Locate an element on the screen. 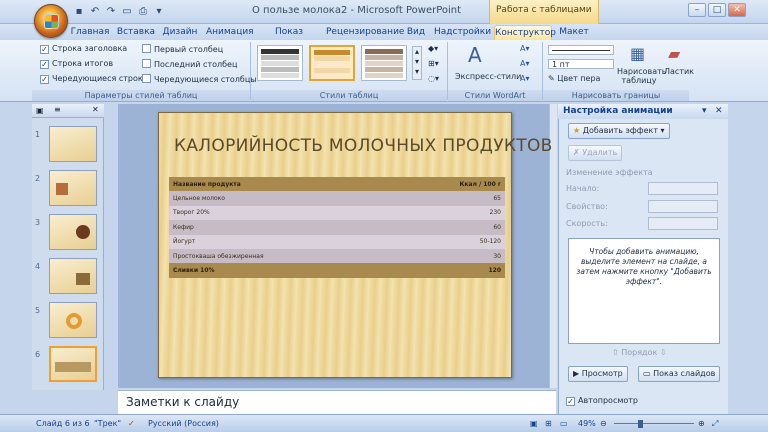 The image size is (768, 432). print-icon: ⎙ is located at coordinates (143, 12).